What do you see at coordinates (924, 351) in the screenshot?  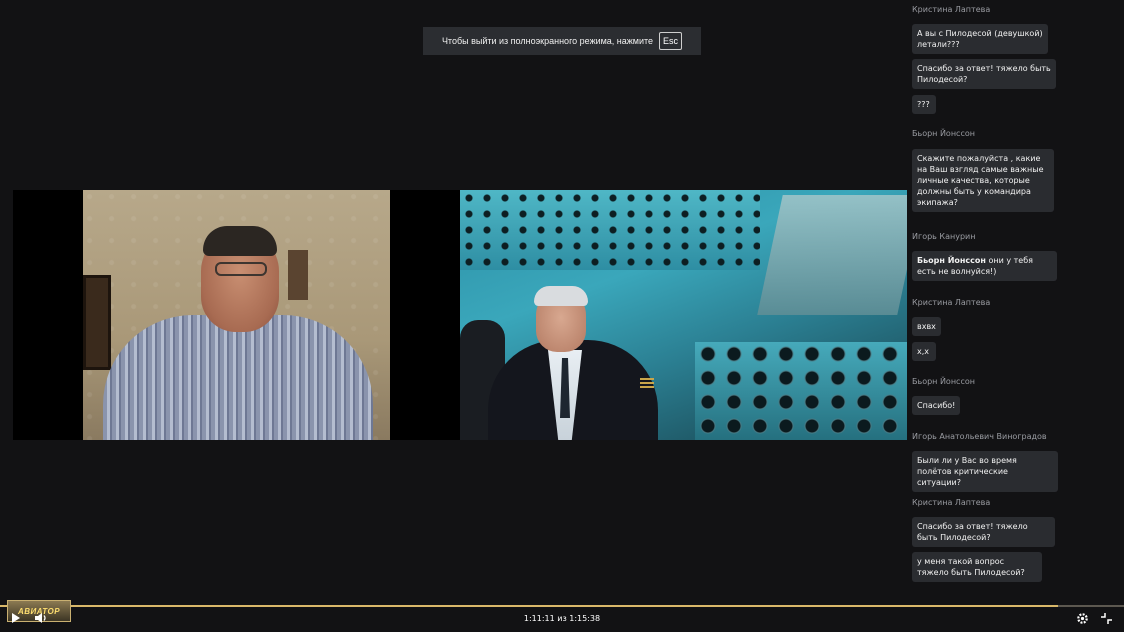 I see `chat-message: x,x` at bounding box center [924, 351].